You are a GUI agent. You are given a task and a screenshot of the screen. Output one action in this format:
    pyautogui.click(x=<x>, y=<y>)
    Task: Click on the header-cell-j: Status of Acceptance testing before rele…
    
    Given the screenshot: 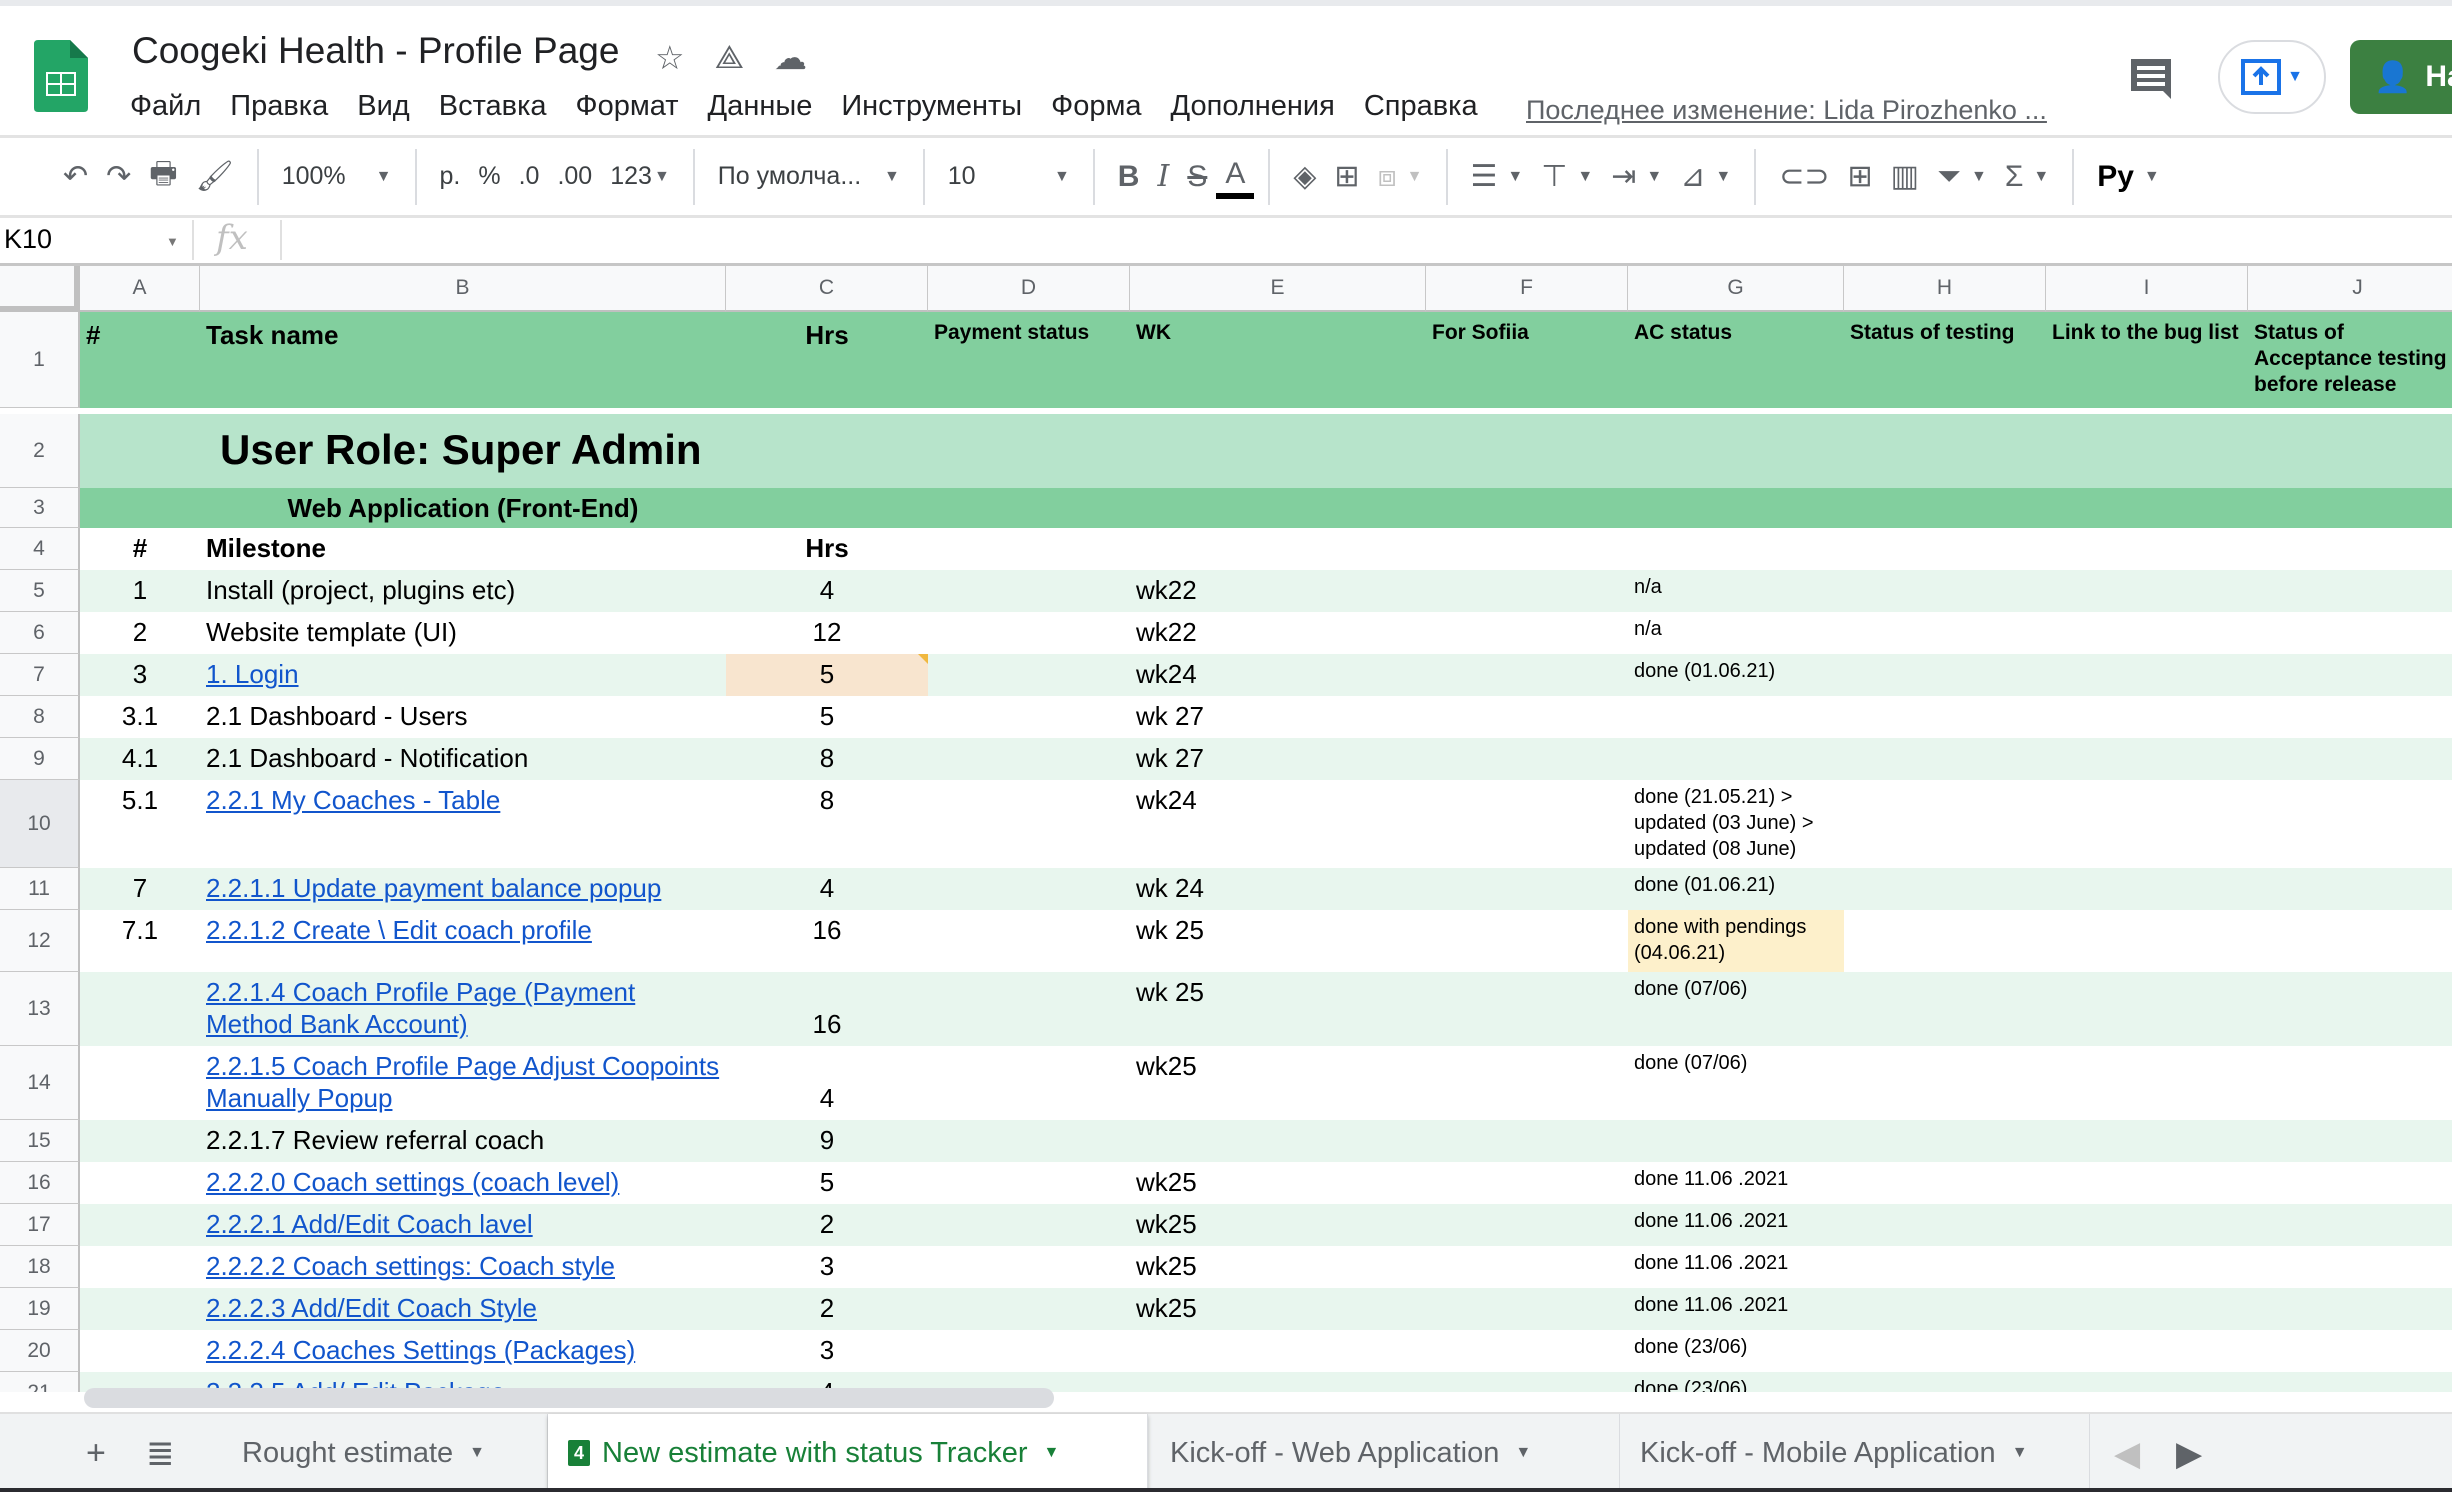 What is the action you would take?
    pyautogui.click(x=2350, y=360)
    